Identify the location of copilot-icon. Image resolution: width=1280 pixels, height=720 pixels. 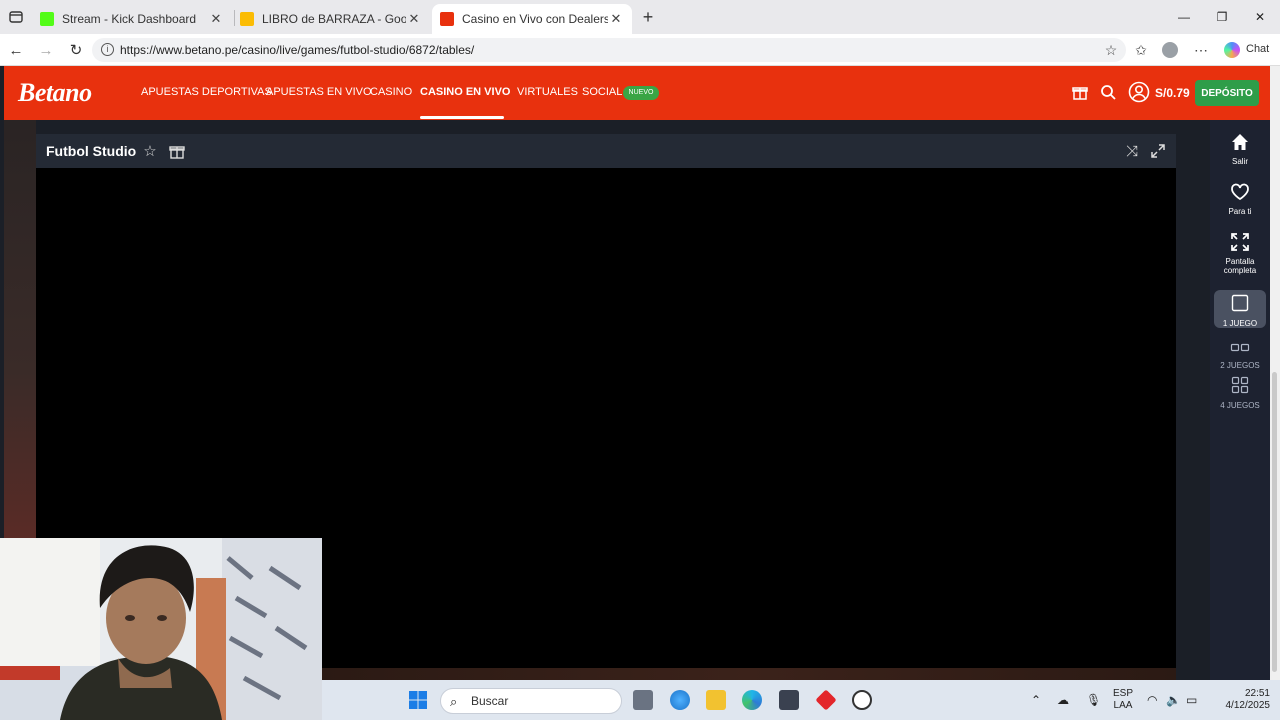
(1232, 50).